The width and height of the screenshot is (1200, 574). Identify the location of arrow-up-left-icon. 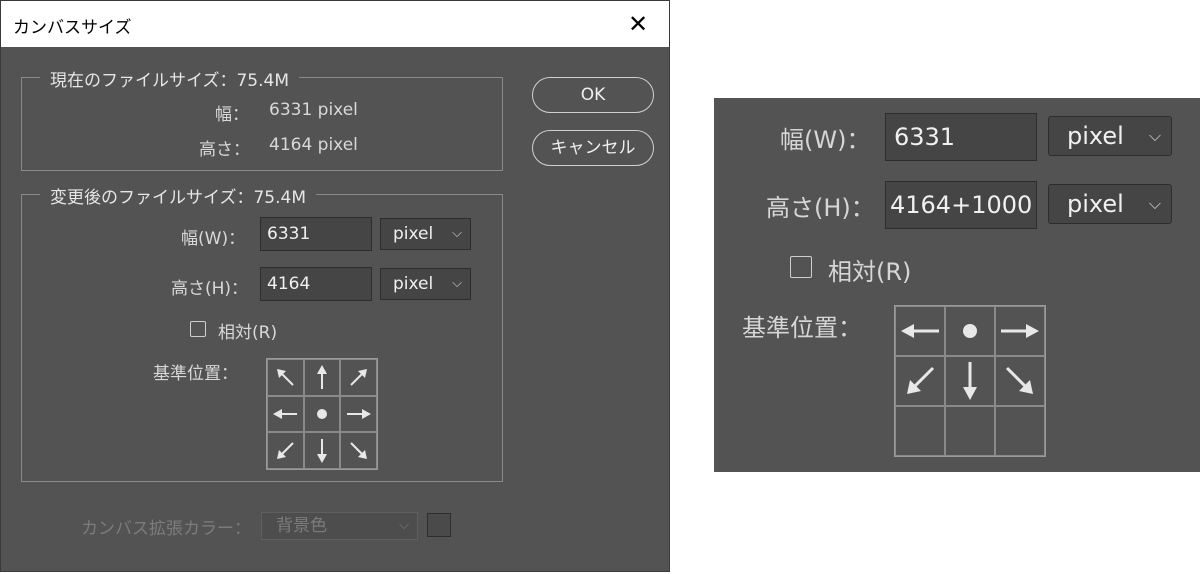
(285, 377).